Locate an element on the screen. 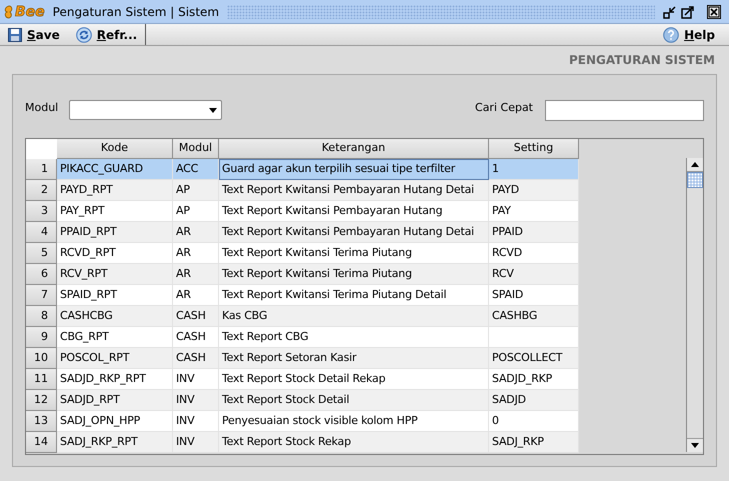  table-cell: SADJD_RKP_RPT is located at coordinates (115, 379).